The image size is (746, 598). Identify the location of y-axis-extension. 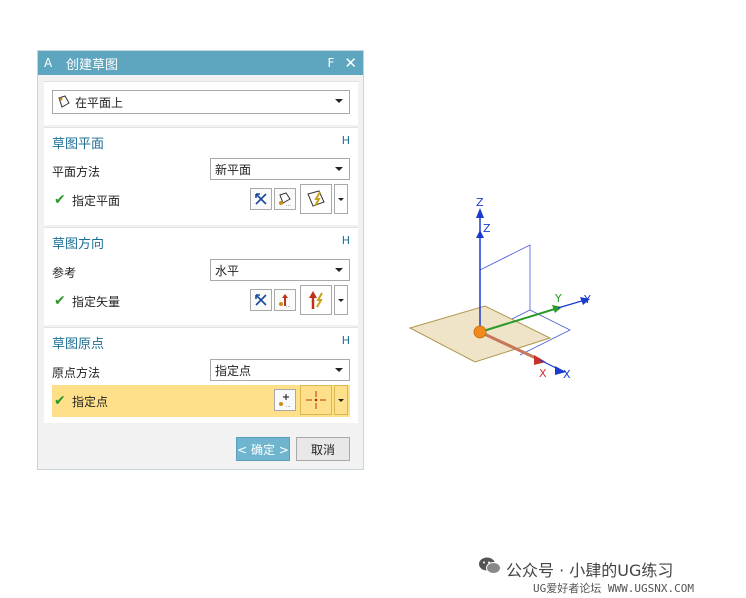
(571, 304).